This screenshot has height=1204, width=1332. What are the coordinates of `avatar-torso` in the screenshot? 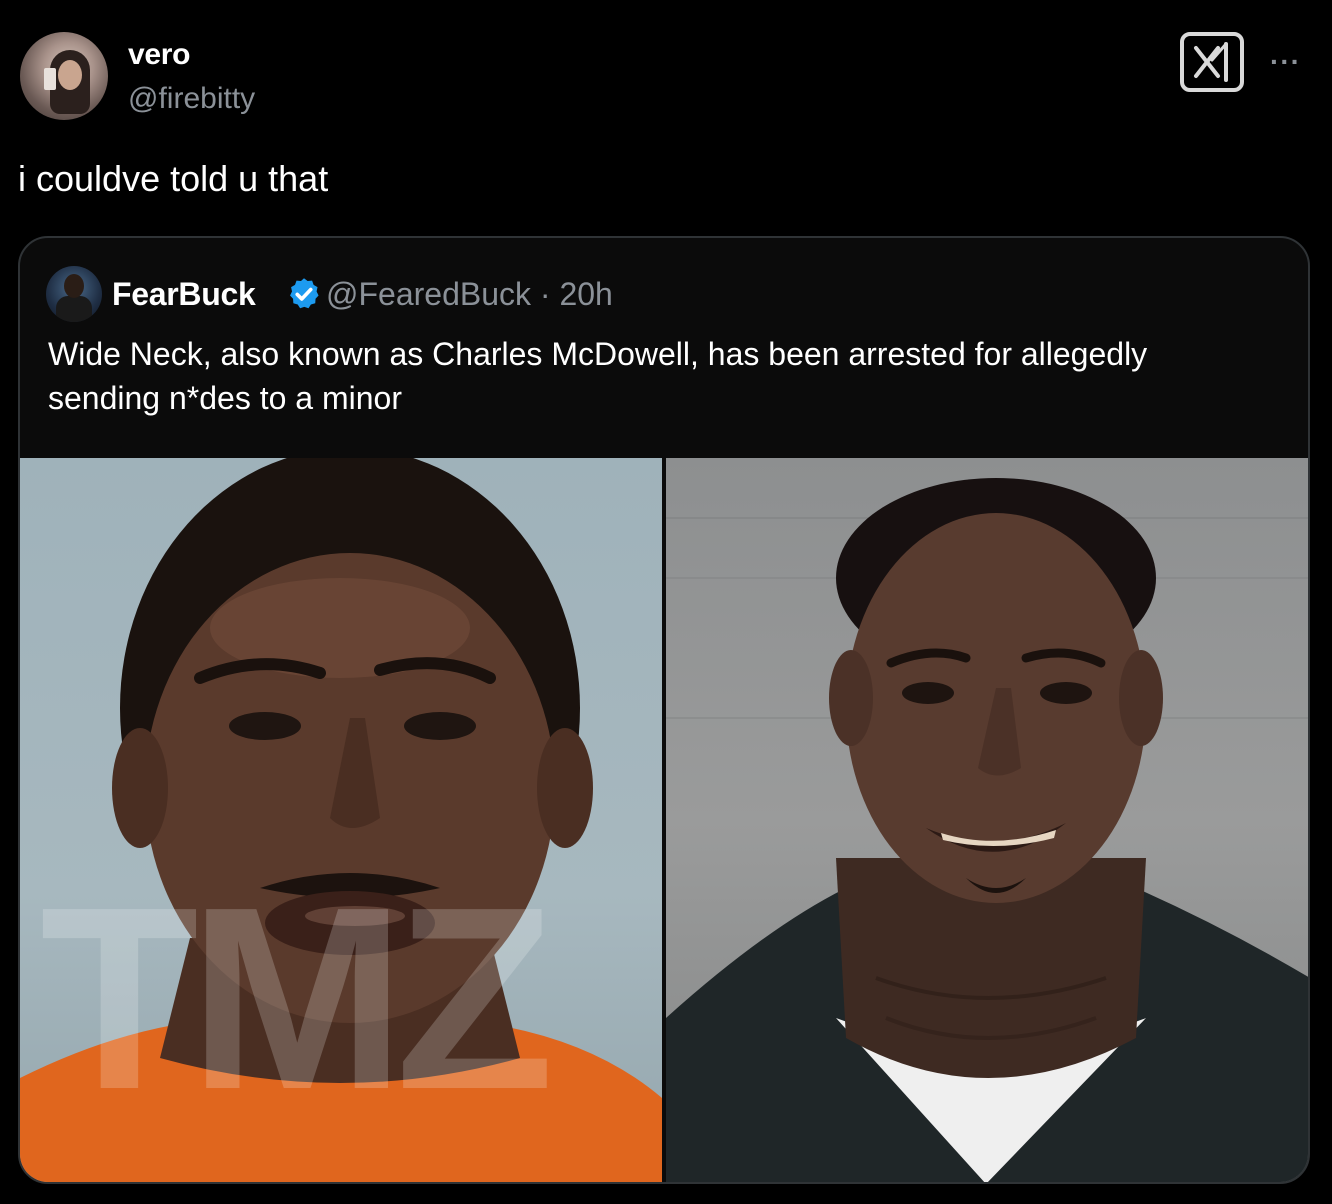 It's located at (74, 309).